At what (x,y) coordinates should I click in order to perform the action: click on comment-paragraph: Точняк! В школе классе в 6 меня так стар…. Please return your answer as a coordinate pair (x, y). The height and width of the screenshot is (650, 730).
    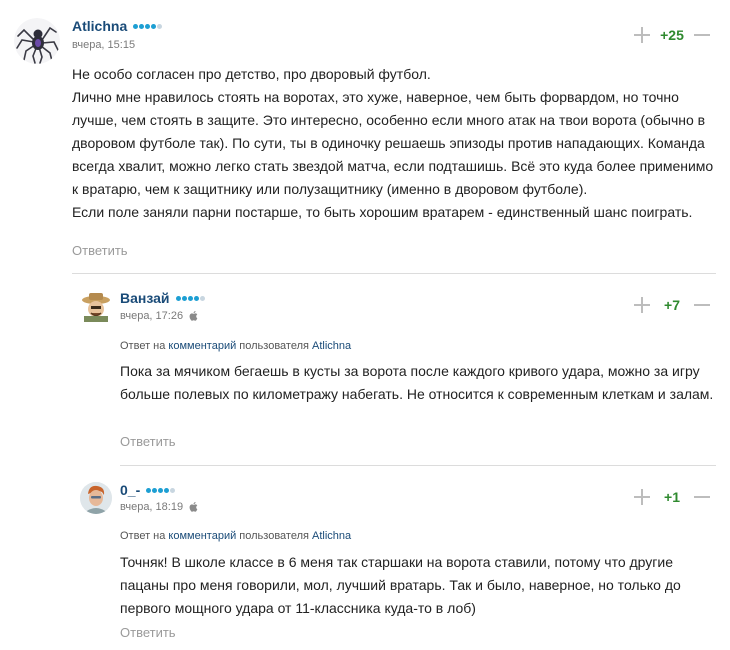
    Looking at the image, I should click on (400, 585).